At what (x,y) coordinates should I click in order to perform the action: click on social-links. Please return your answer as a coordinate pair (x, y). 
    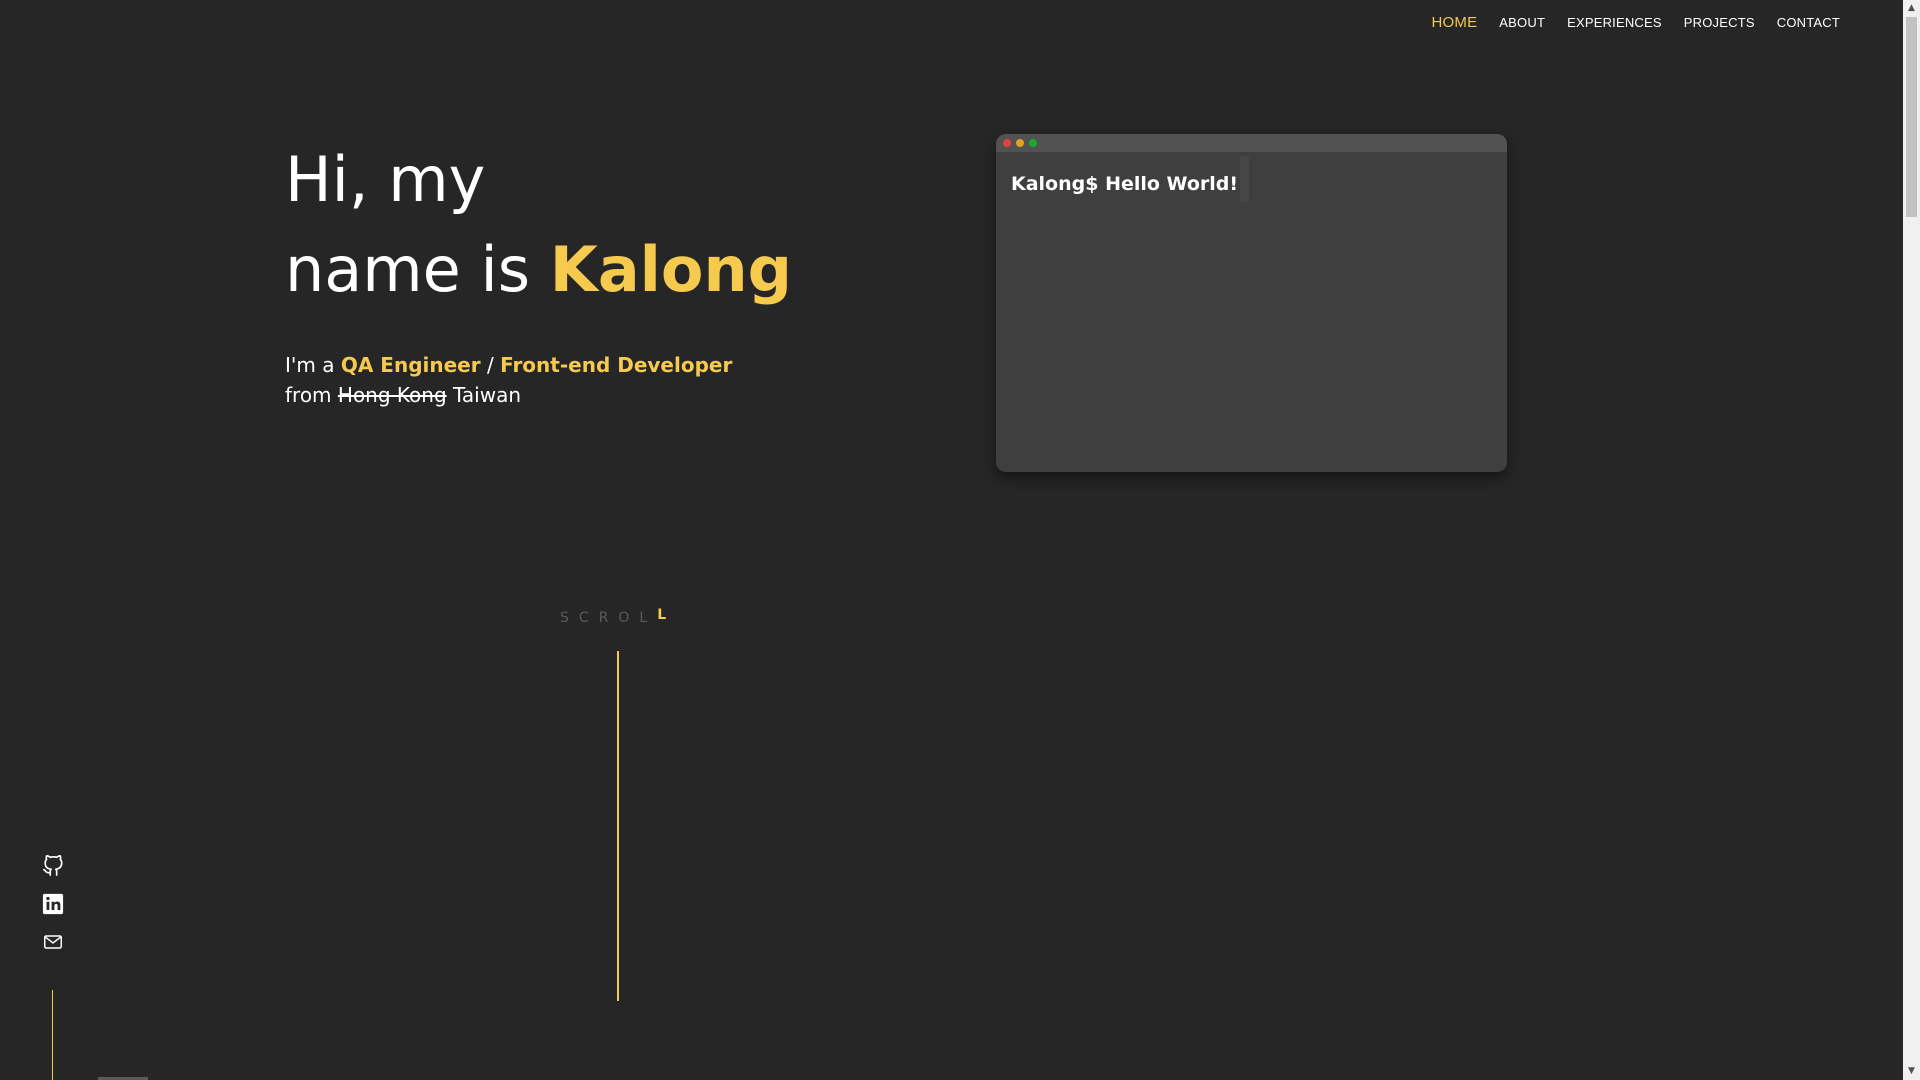
    Looking at the image, I should click on (53, 904).